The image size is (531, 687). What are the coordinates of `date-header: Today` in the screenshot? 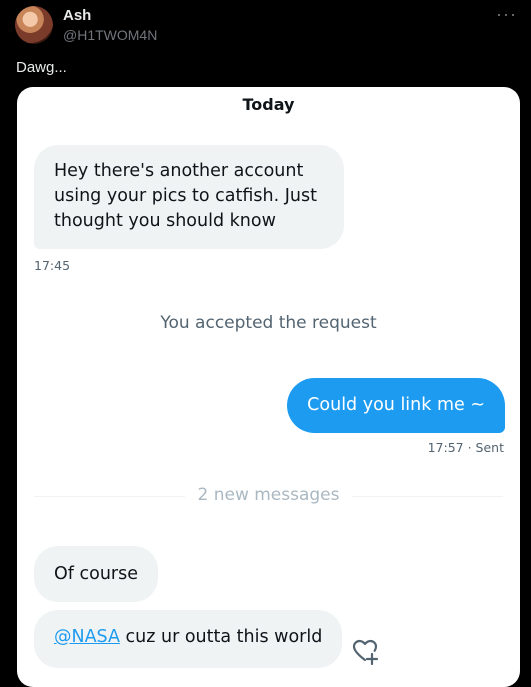 It's located at (268, 104).